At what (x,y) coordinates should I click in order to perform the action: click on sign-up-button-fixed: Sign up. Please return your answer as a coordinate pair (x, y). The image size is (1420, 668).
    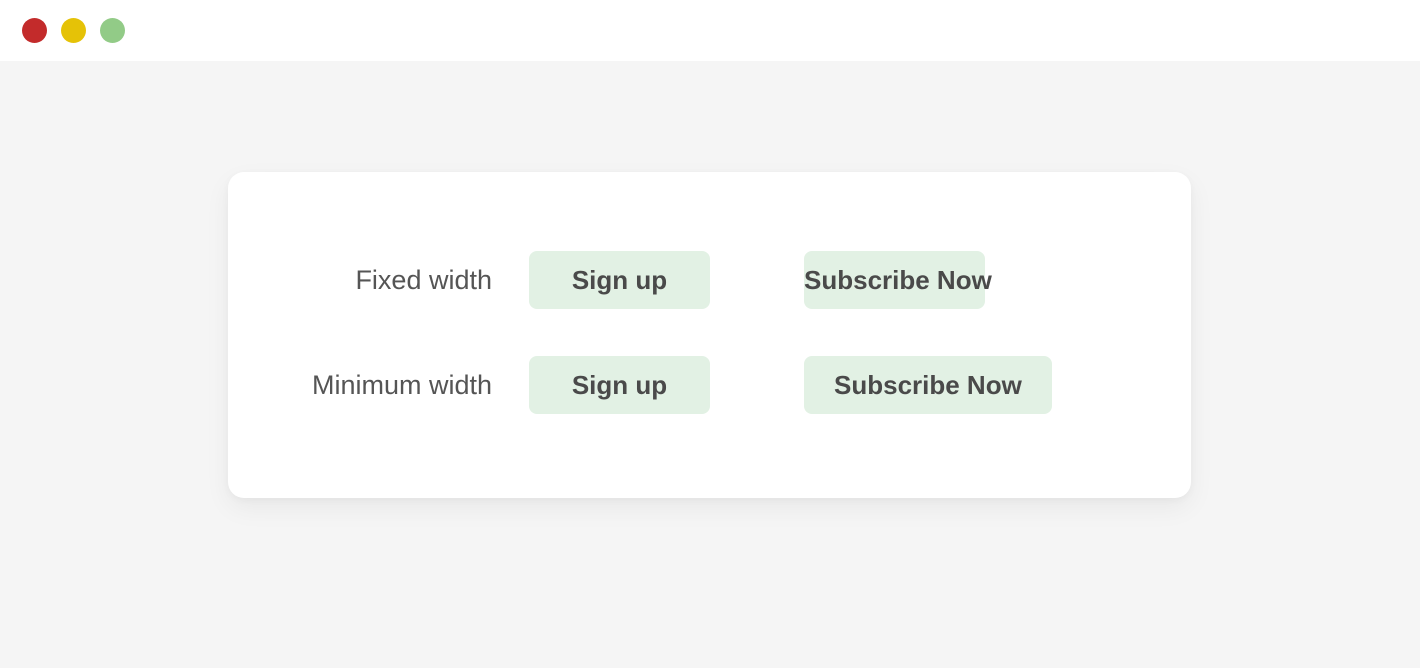
    Looking at the image, I should click on (619, 280).